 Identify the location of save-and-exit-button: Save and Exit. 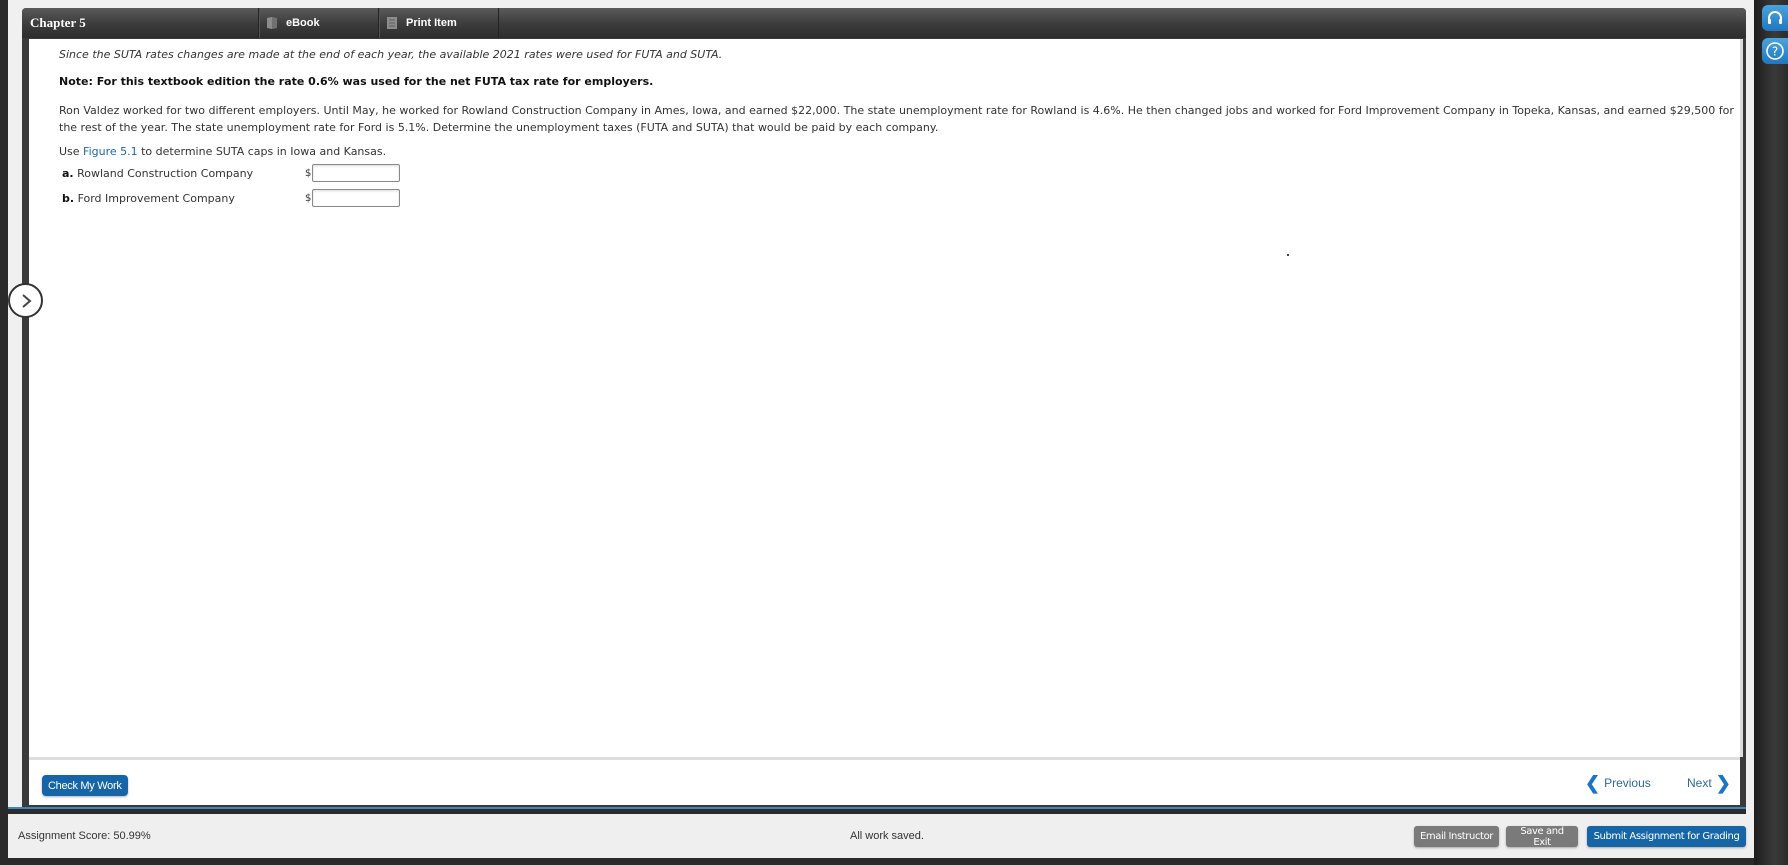
(1542, 837).